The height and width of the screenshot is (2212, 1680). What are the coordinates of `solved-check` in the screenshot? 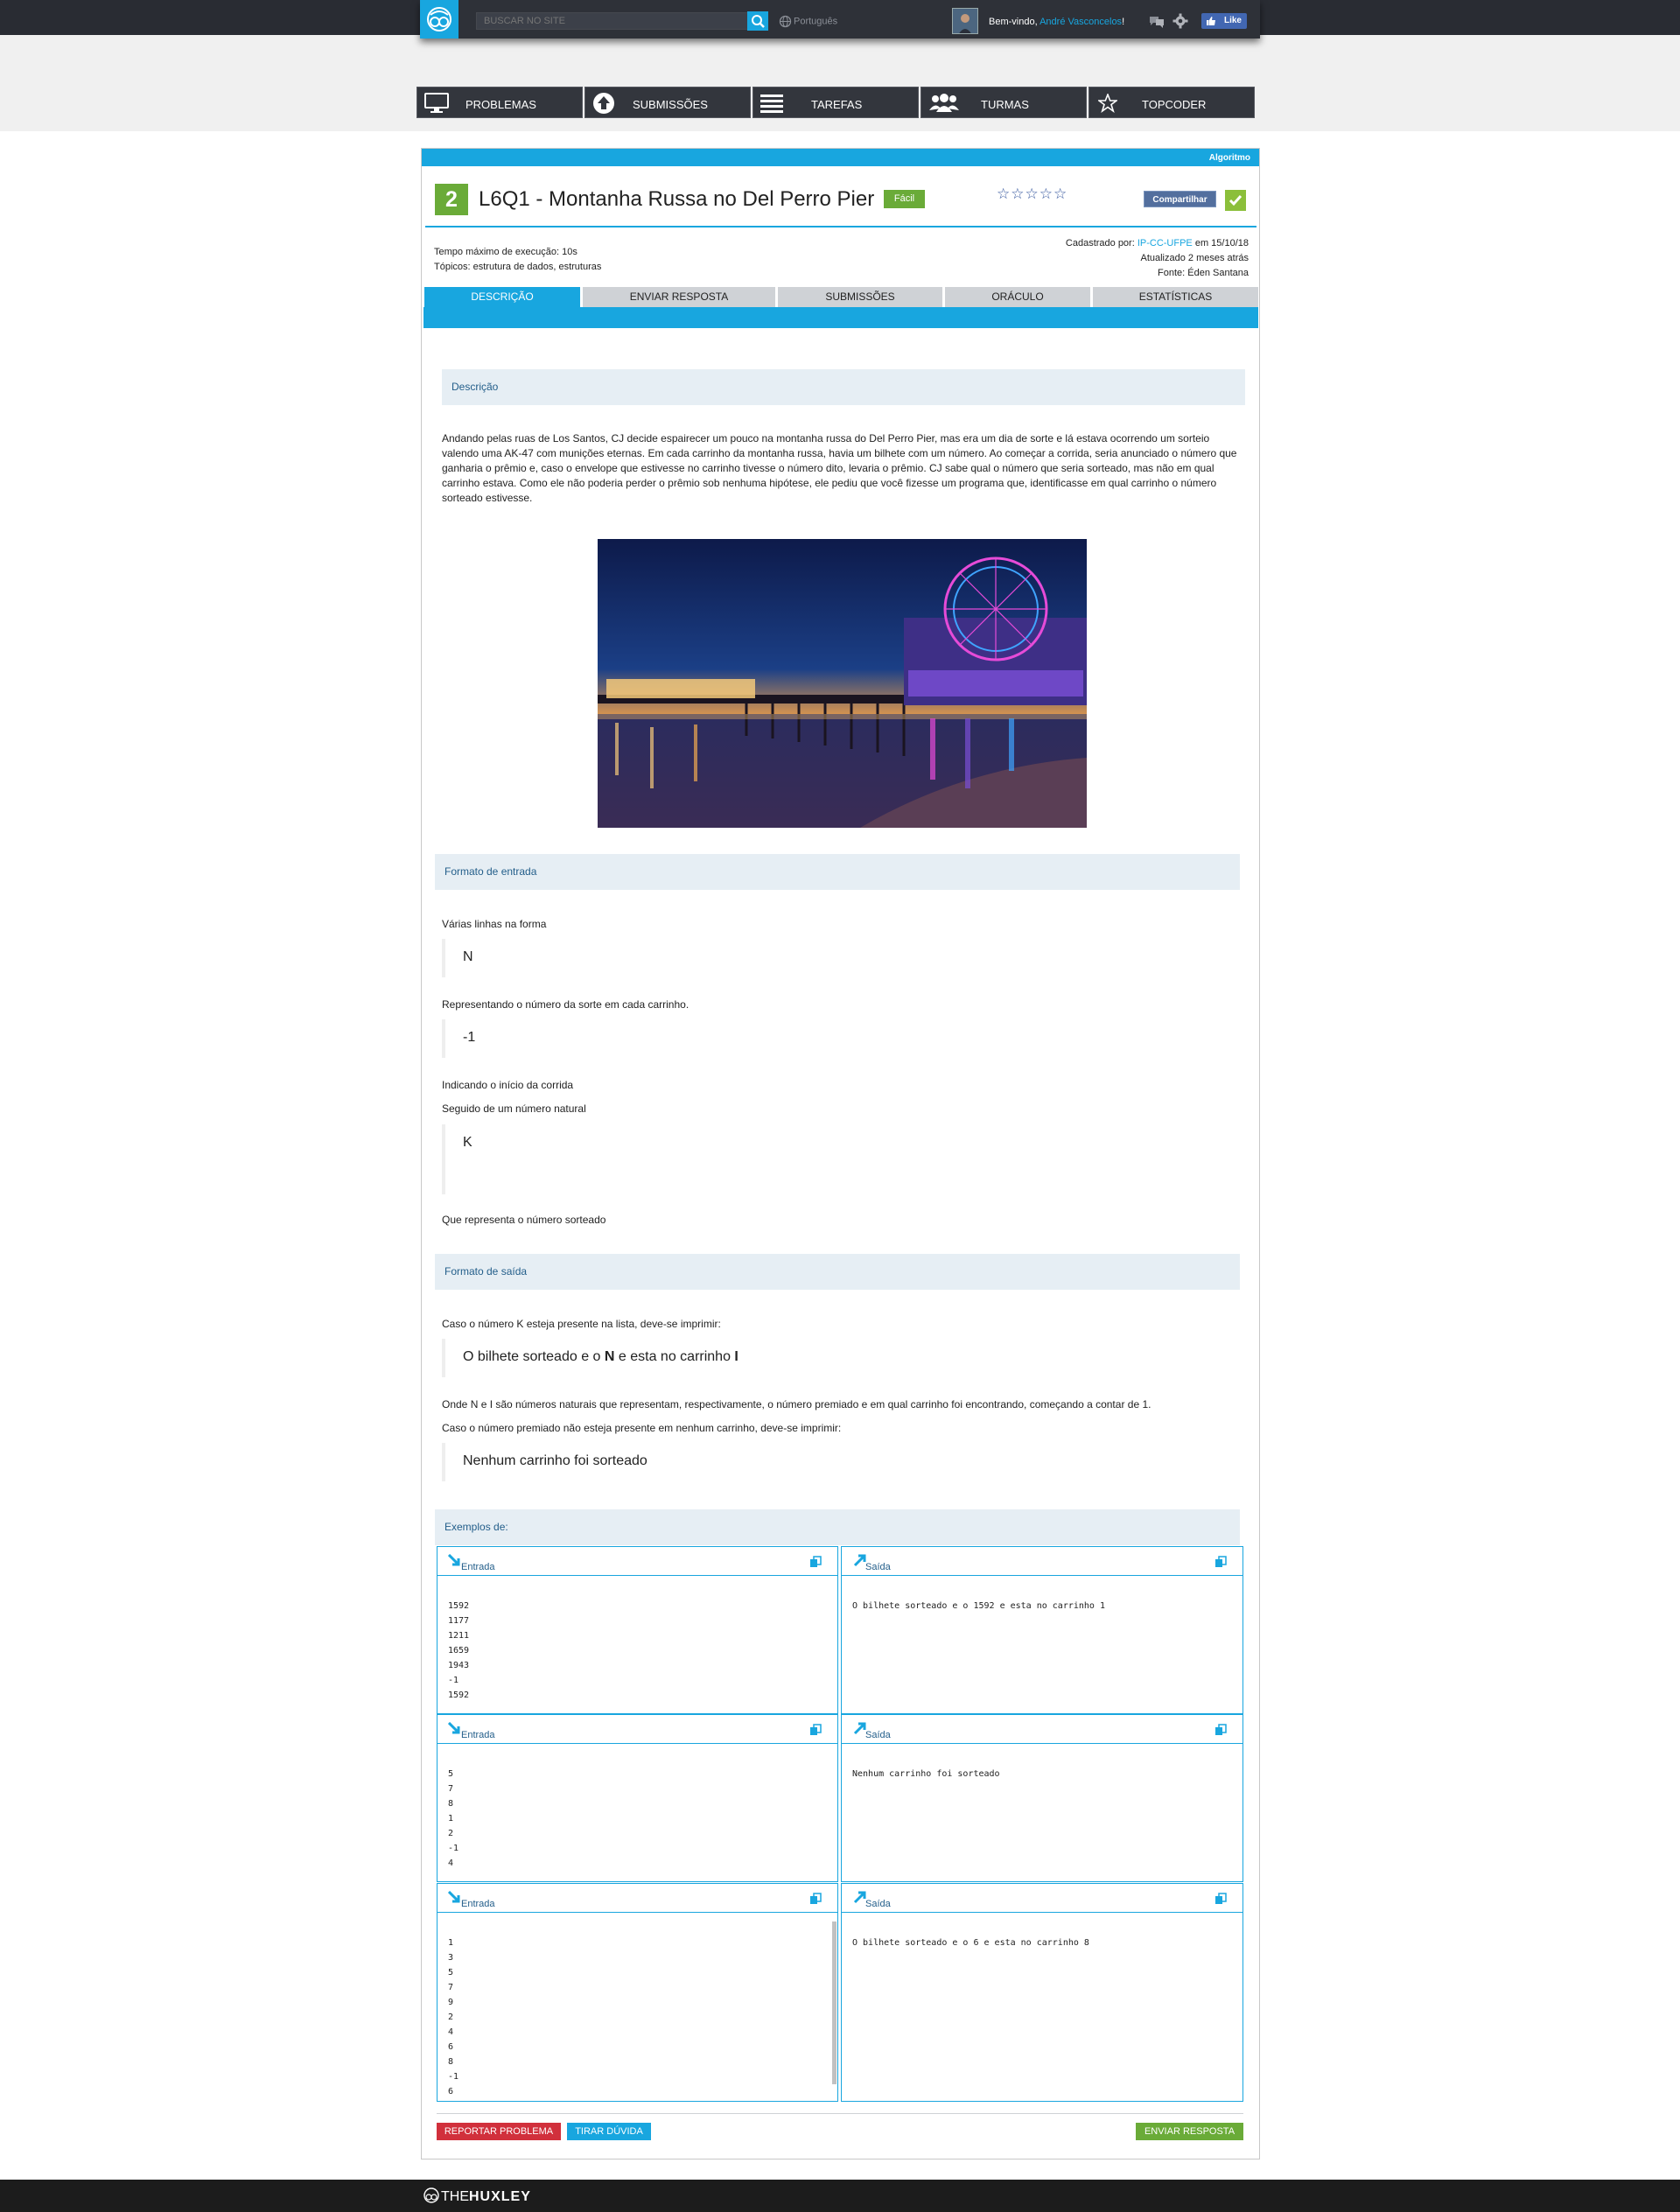 It's located at (1235, 200).